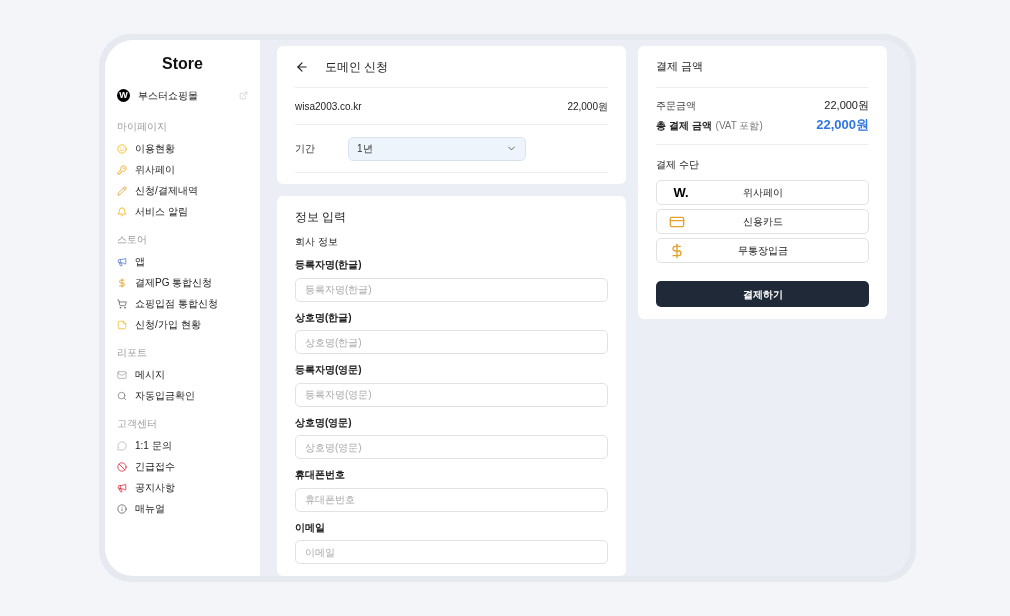 This screenshot has height=616, width=1010. Describe the element at coordinates (320, 475) in the screenshot. I see `field-label: 휴대폰번호` at that location.